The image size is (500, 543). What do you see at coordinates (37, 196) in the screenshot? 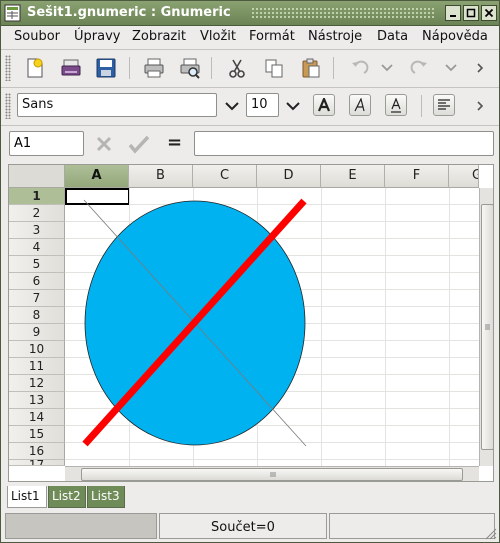
I see `row-header: 1` at bounding box center [37, 196].